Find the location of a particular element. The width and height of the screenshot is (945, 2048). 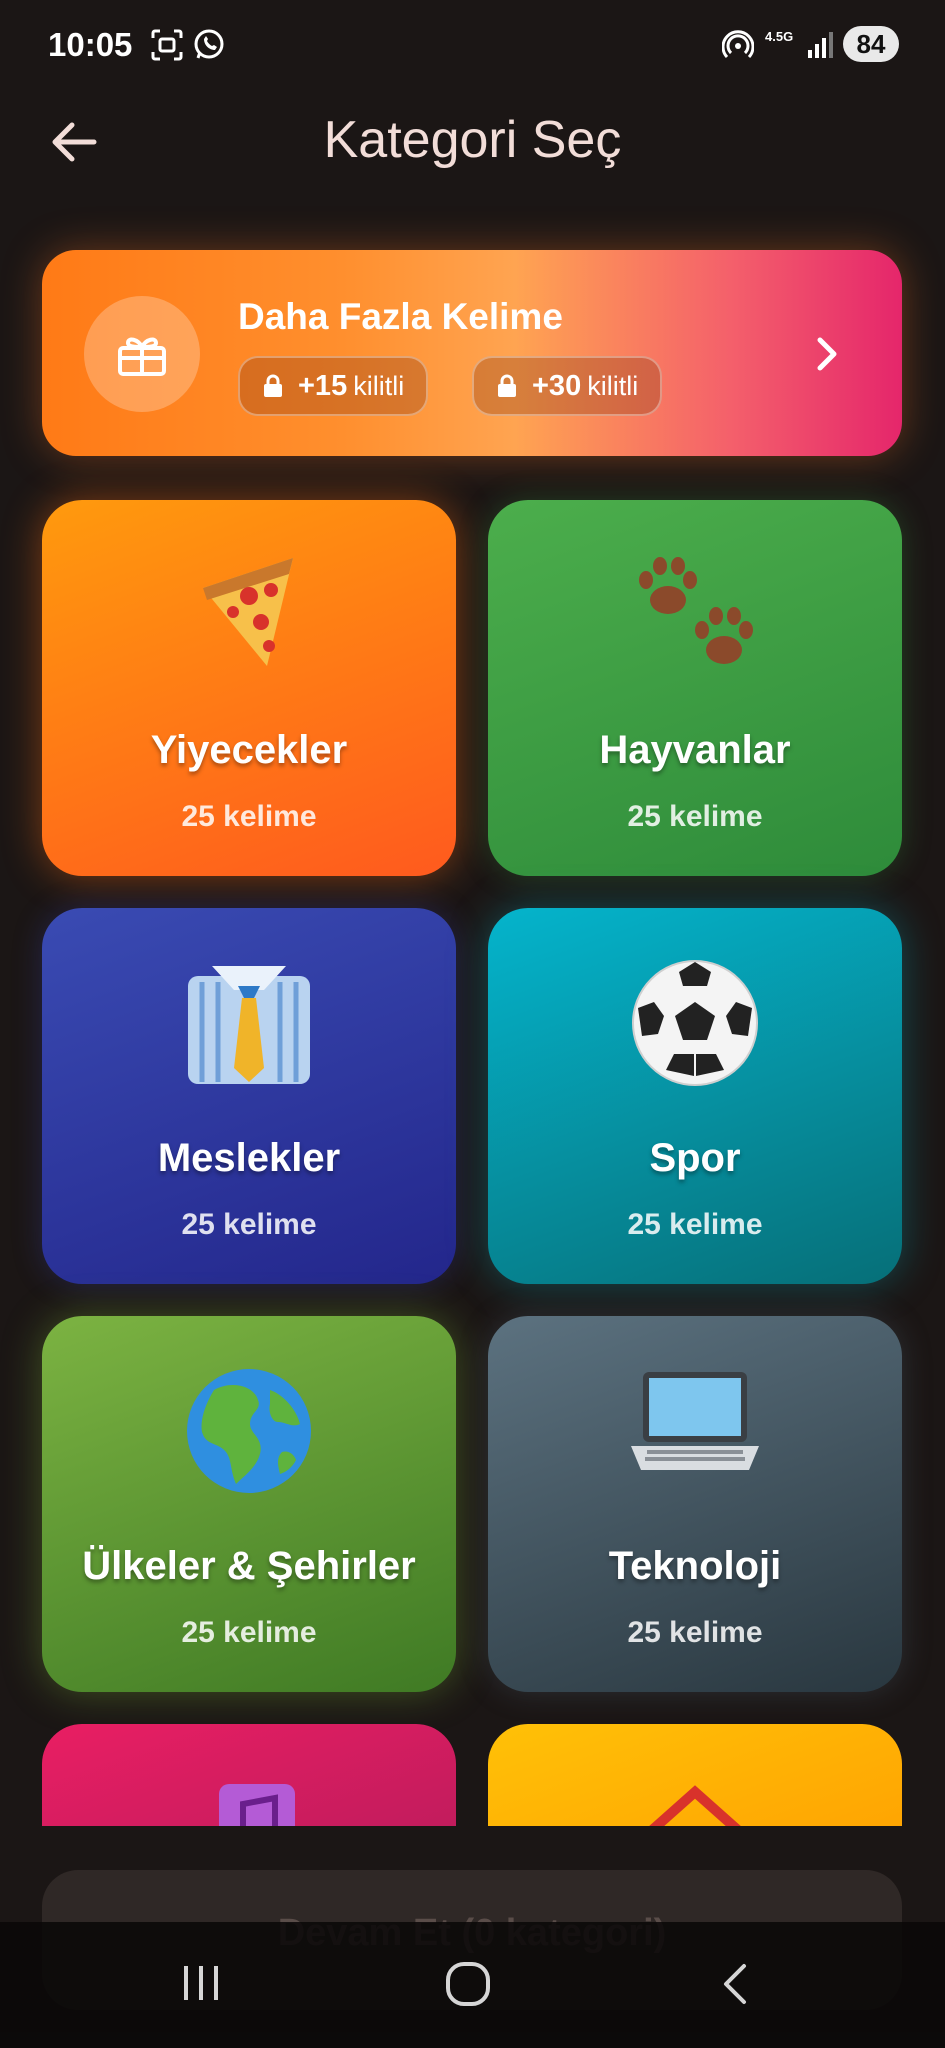

category-card-meslekler: Meslekler 25 kelime is located at coordinates (249, 1096).